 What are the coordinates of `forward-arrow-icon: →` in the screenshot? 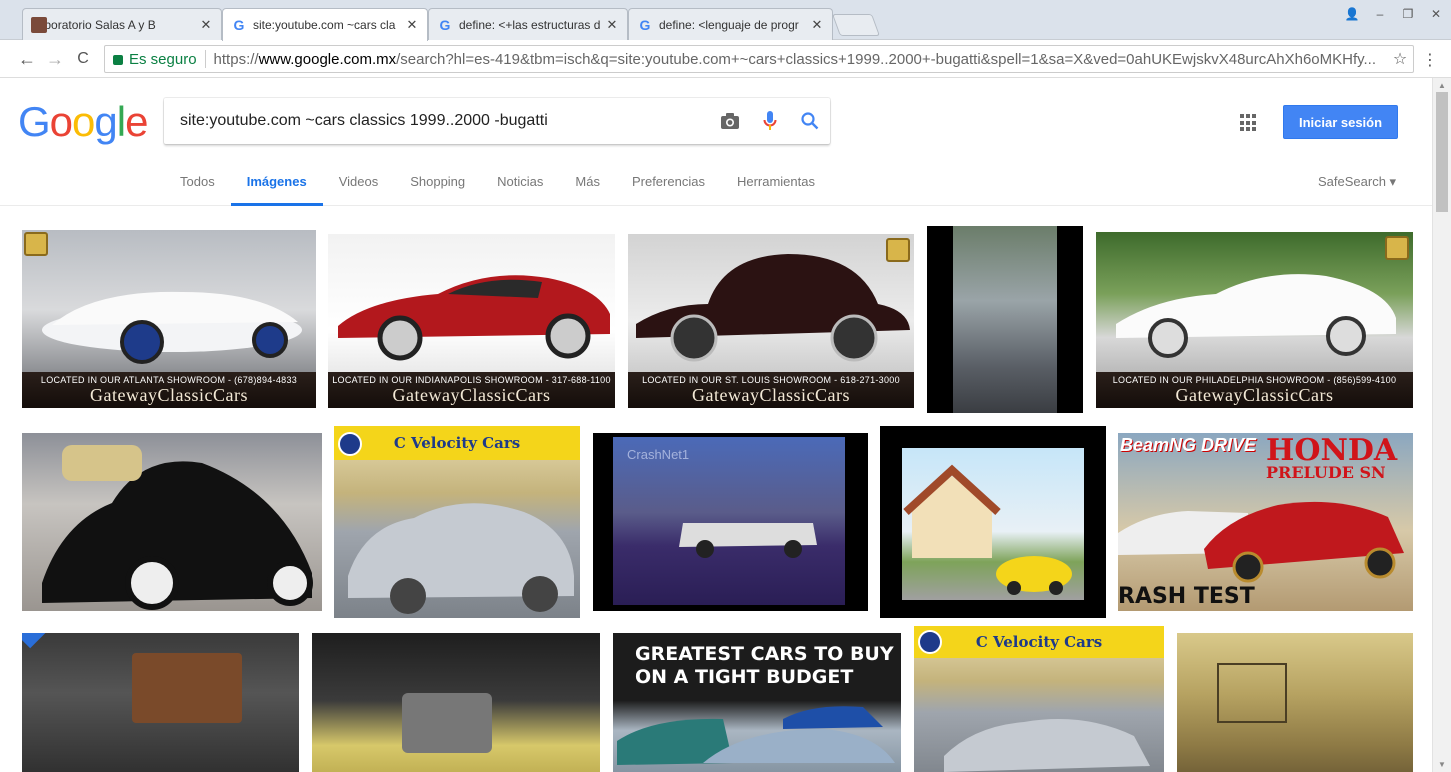 It's located at (55, 59).